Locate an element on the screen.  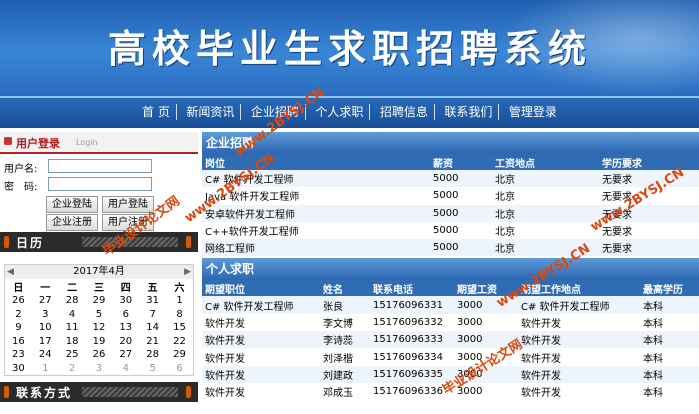
login-form: 用户名: 密 码: 企业登陆 用户登陆 企业注册 用户注册 is located at coordinates (99, 193).